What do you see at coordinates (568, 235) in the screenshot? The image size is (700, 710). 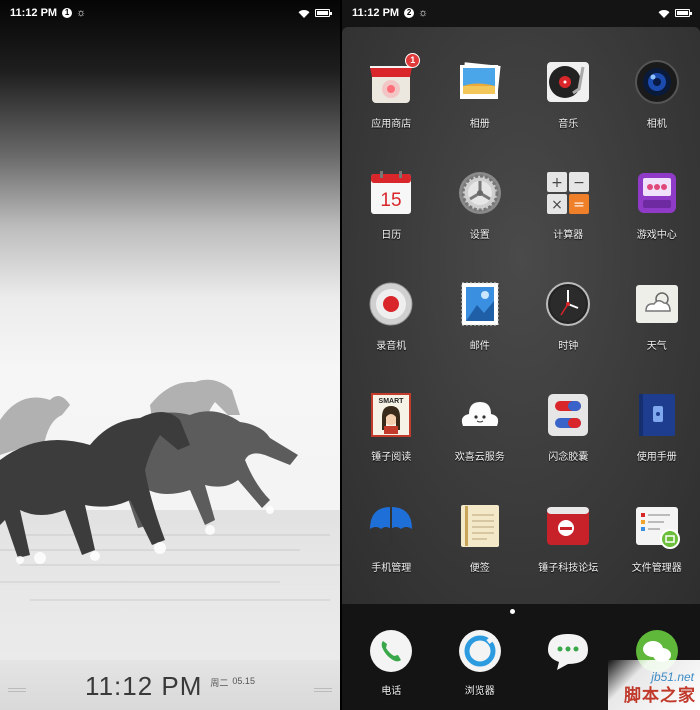 I see `app-label: 计算器` at bounding box center [568, 235].